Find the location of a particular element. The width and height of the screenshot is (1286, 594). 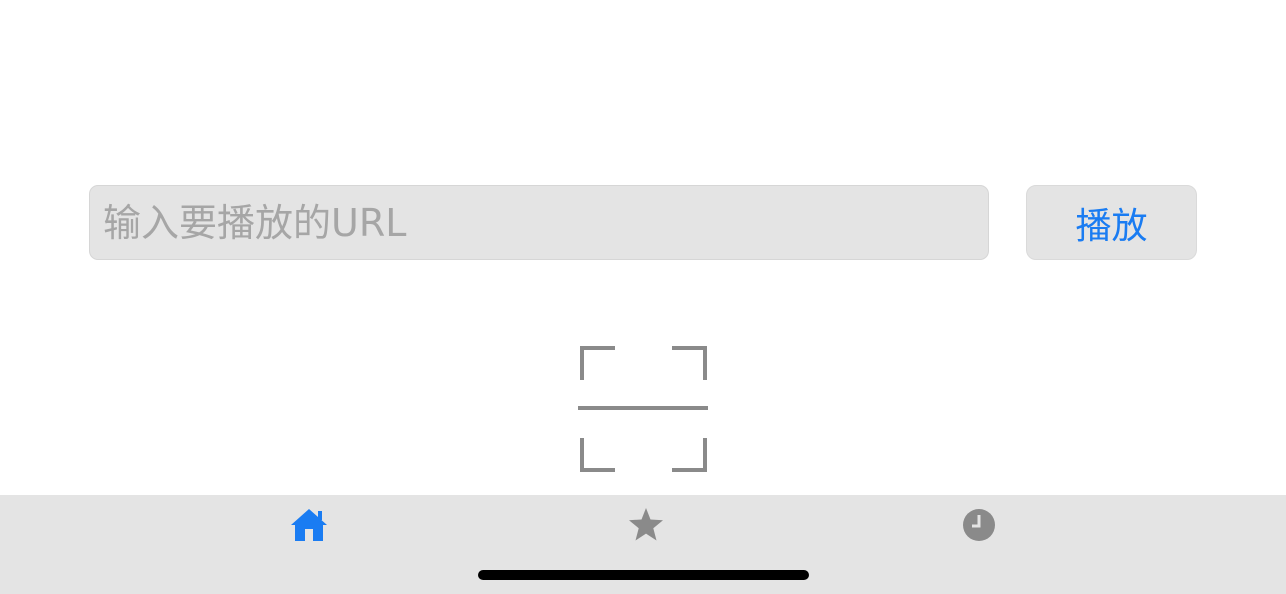

scan-button is located at coordinates (643, 409).